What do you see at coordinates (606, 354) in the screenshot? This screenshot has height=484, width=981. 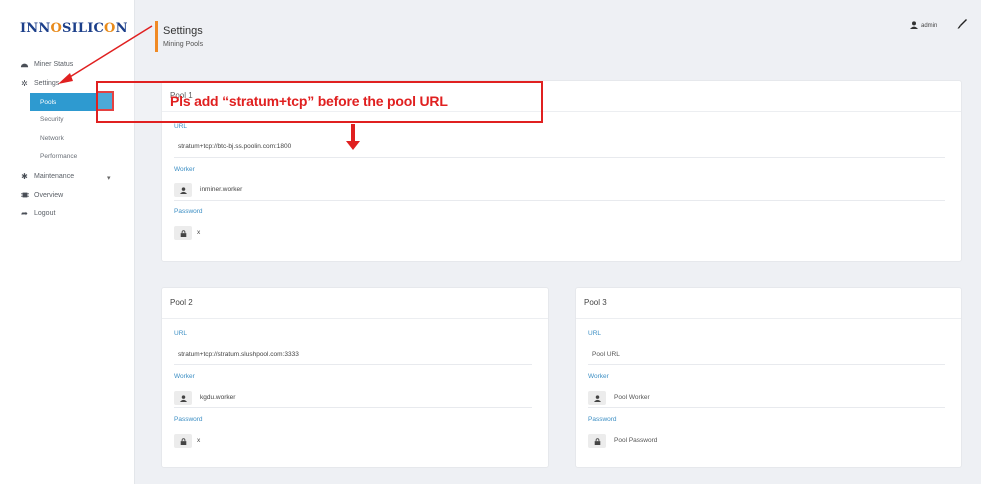 I see `pool-3-url-input: Pool URL` at bounding box center [606, 354].